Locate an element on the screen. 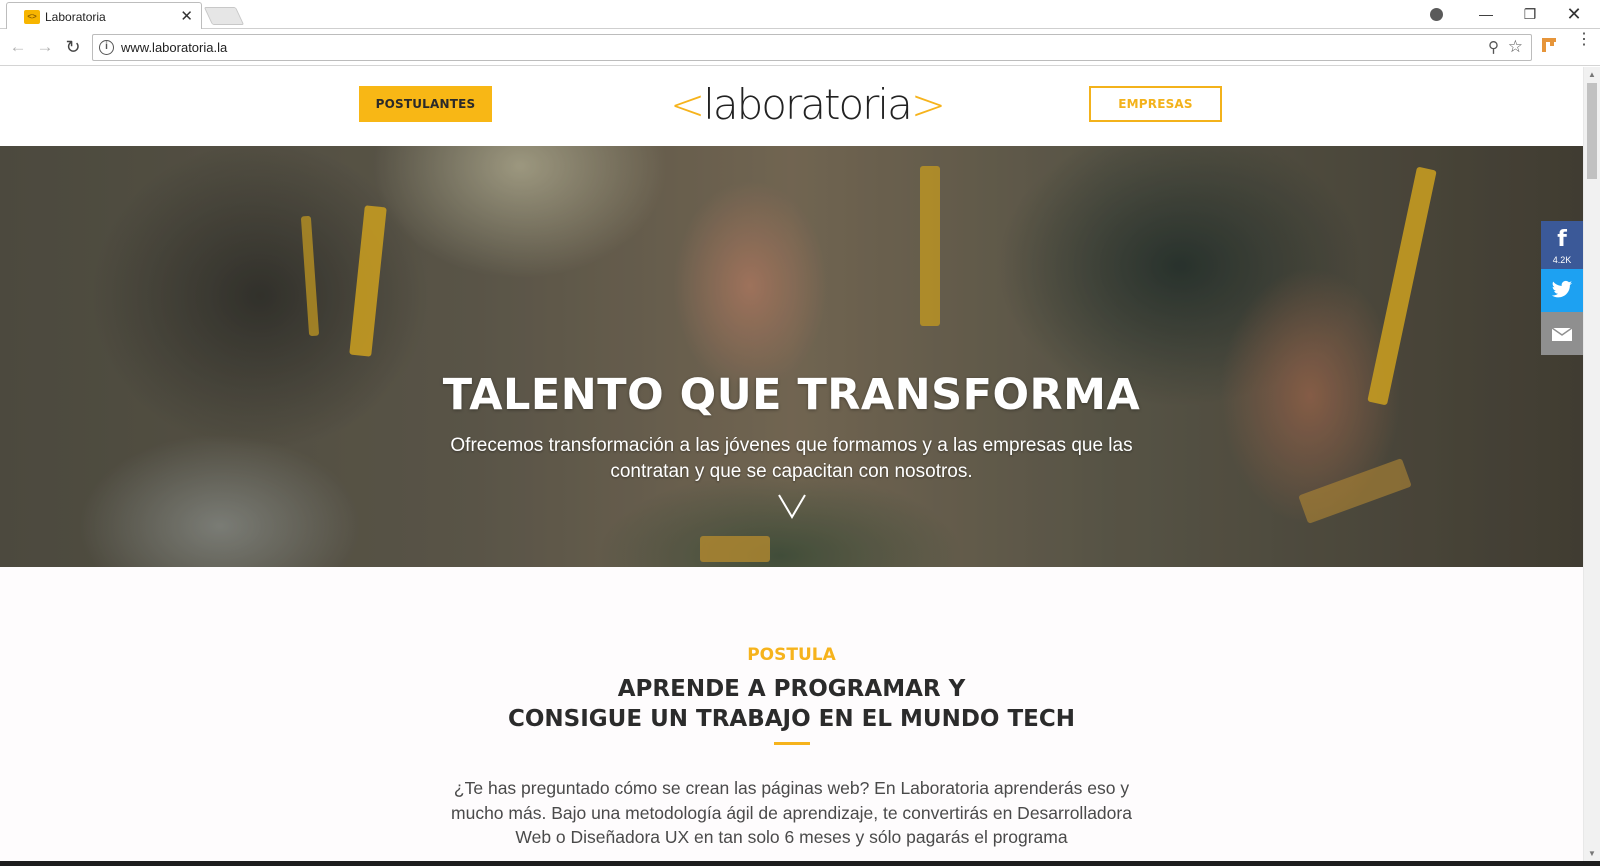 This screenshot has height=866, width=1600. hero-title: TALENTO QUE TRANSFORMA is located at coordinates (791, 395).